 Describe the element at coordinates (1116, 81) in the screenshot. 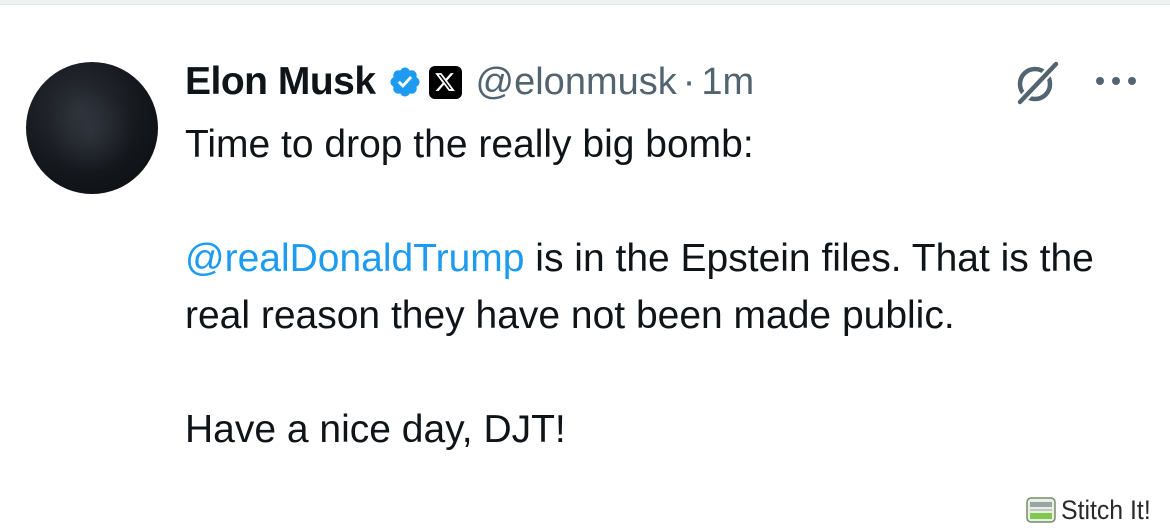

I see `more-options-icon` at that location.